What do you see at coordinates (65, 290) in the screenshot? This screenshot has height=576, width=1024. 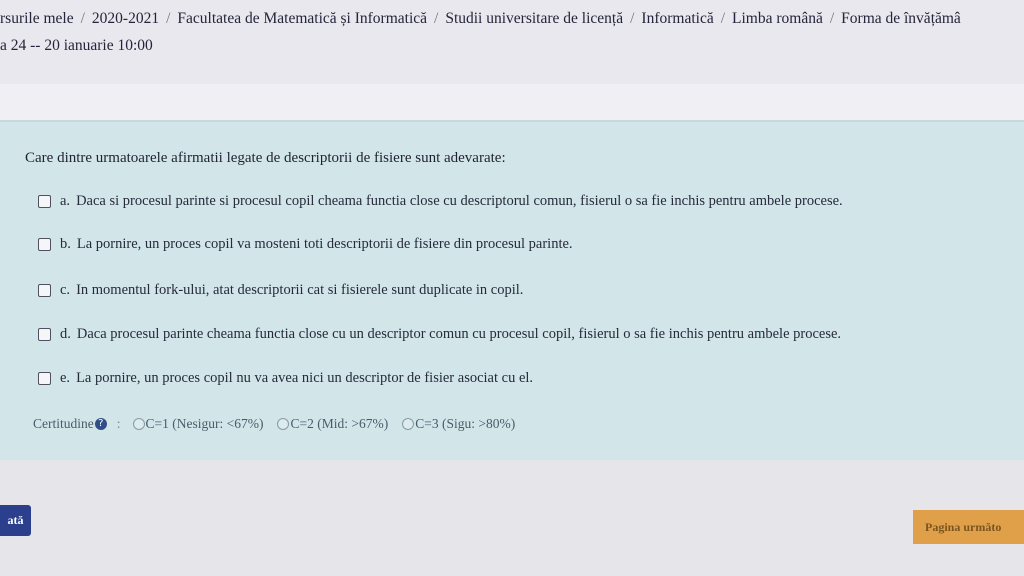 I see `answer-letter: c.` at bounding box center [65, 290].